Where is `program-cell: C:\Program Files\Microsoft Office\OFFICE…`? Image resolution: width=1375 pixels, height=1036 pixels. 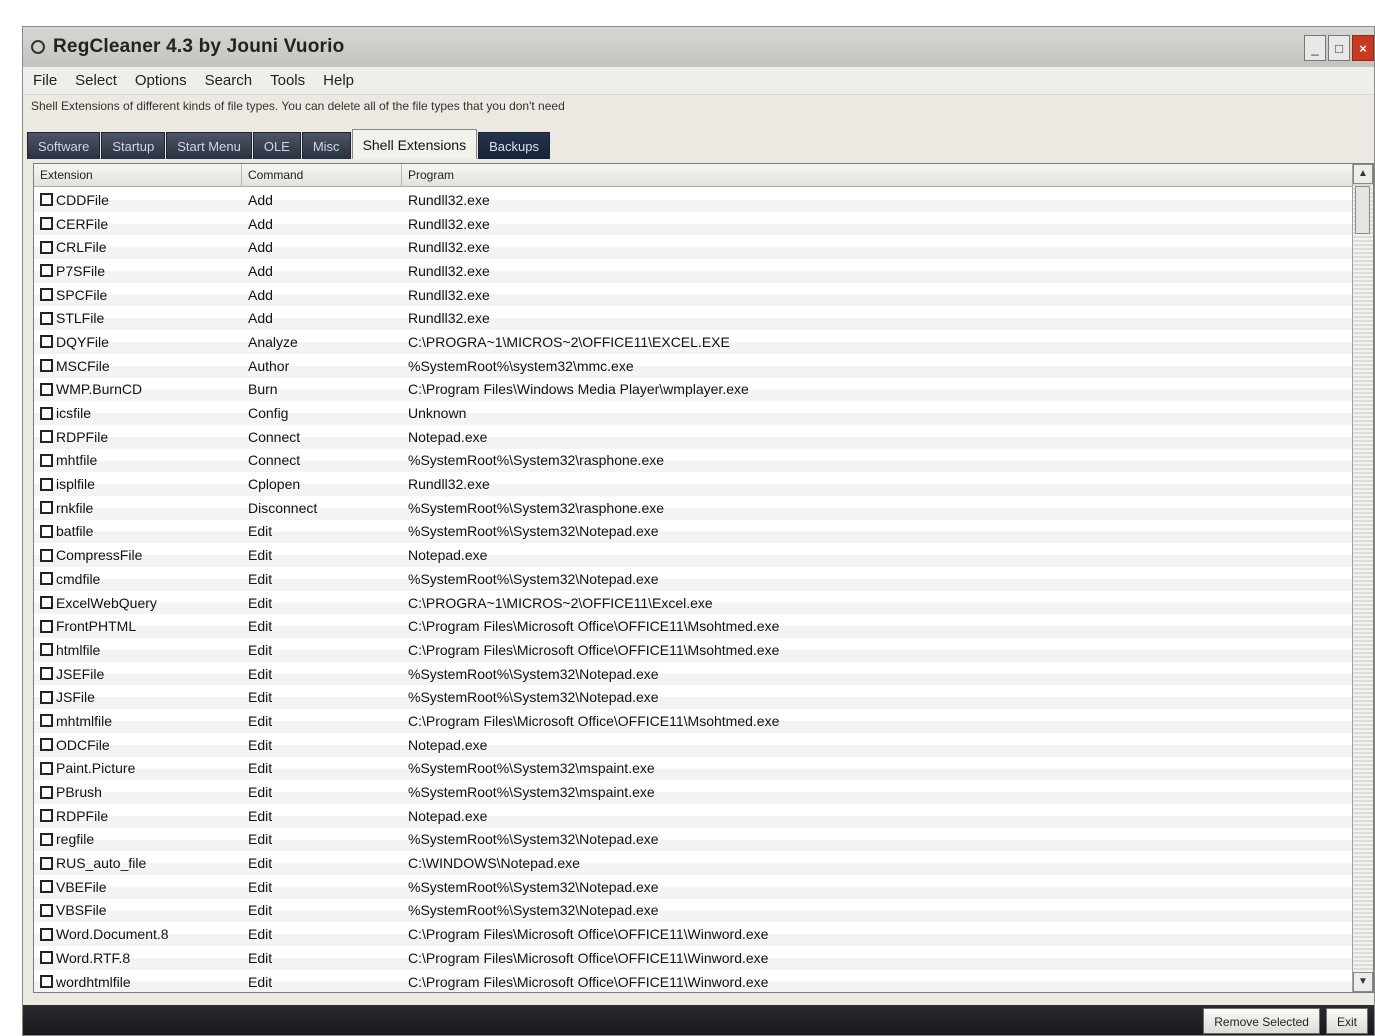 program-cell: C:\Program Files\Microsoft Office\OFFICE… is located at coordinates (594, 720).